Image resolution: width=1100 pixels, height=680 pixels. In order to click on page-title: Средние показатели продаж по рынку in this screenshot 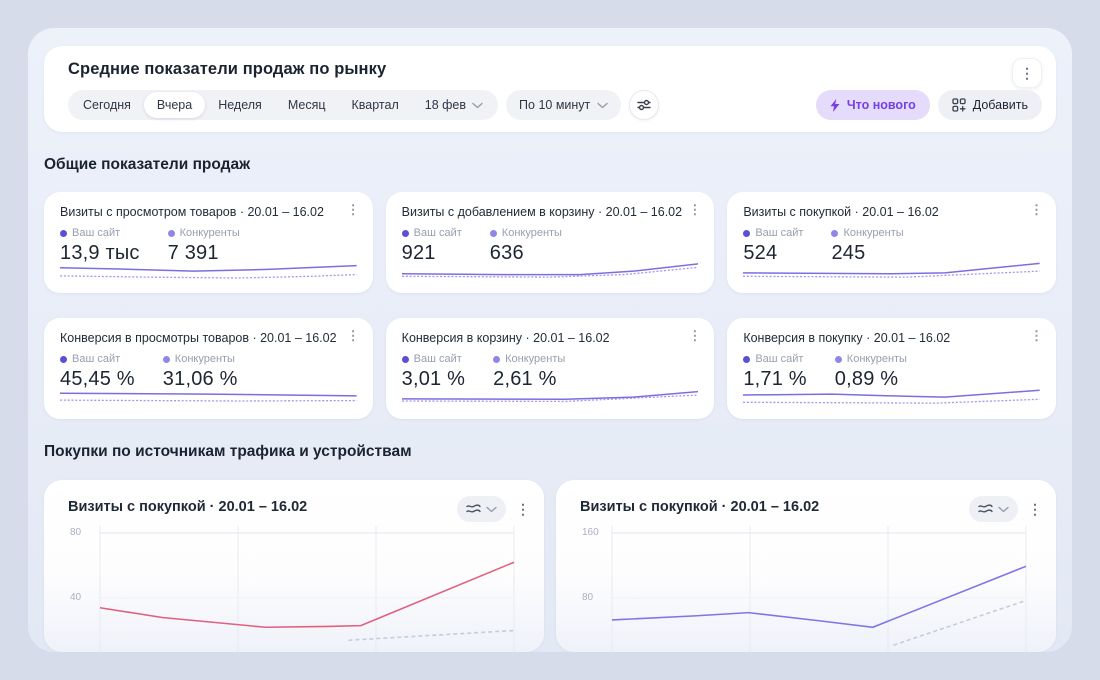, I will do `click(227, 69)`.